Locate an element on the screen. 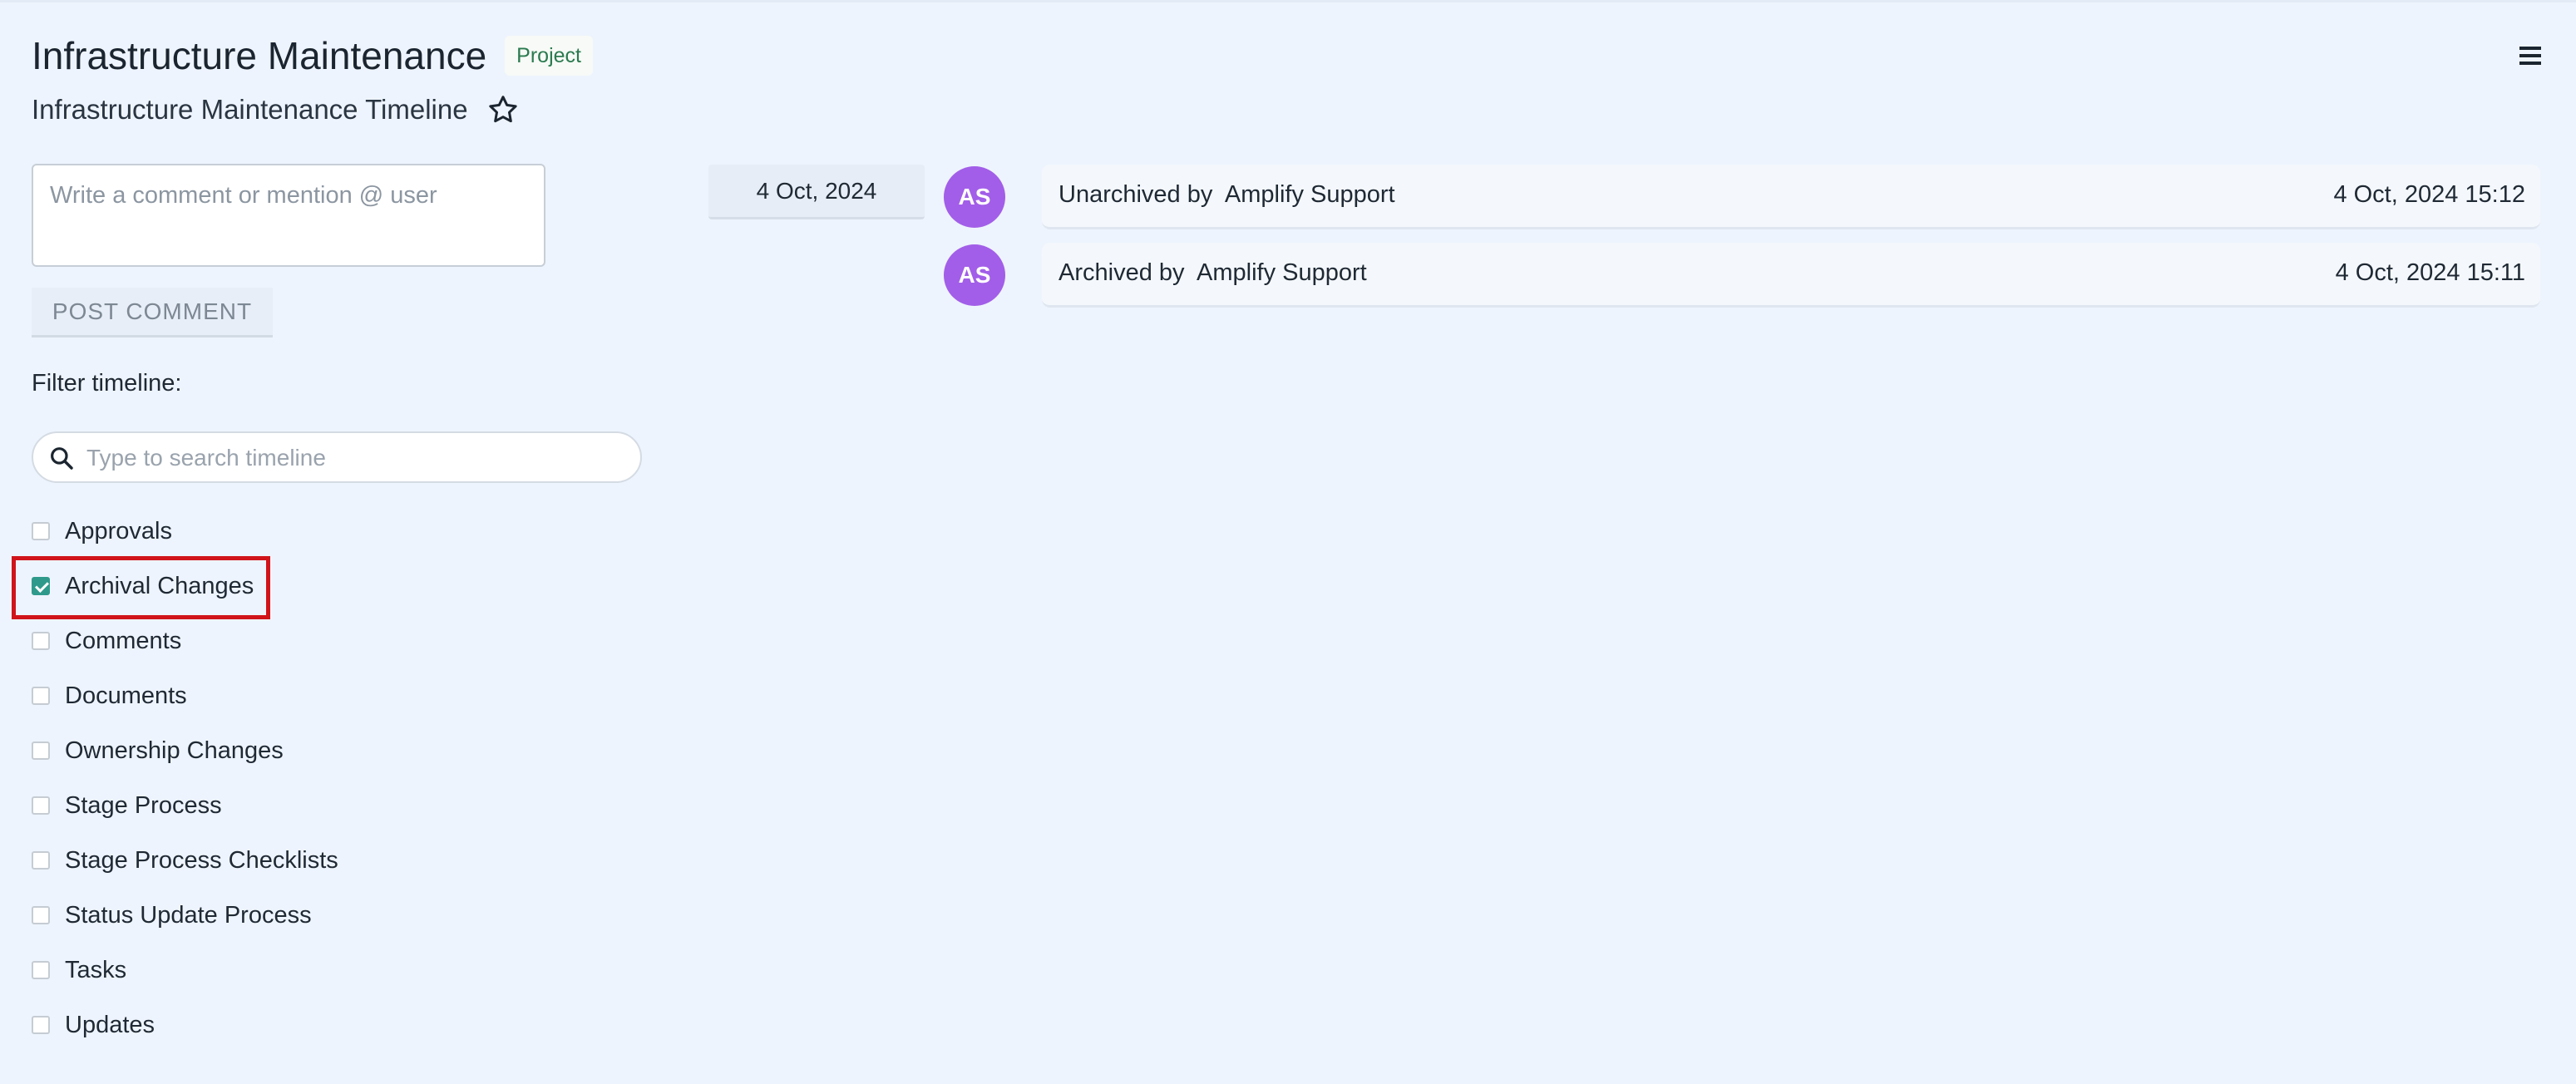 The image size is (2576, 1084). filter-label: Filter timeline: is located at coordinates (107, 383).